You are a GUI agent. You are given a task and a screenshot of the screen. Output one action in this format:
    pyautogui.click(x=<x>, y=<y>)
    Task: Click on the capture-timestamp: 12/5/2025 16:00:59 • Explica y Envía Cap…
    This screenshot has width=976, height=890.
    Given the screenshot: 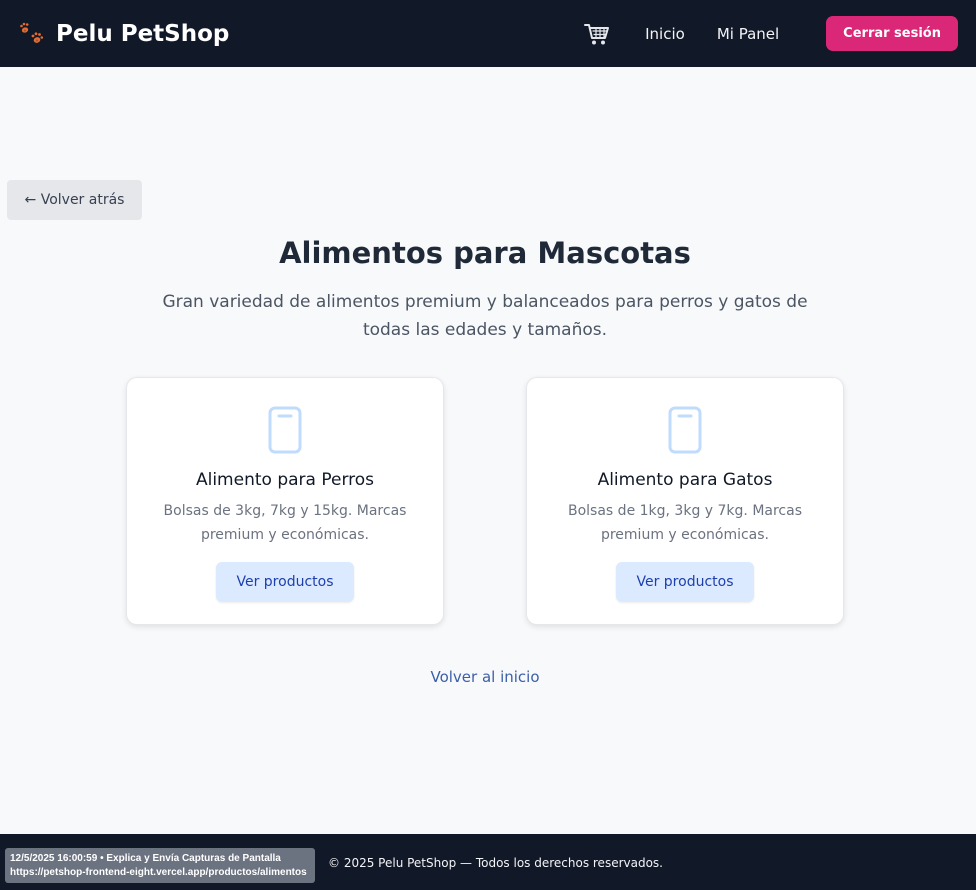 What is the action you would take?
    pyautogui.click(x=145, y=858)
    